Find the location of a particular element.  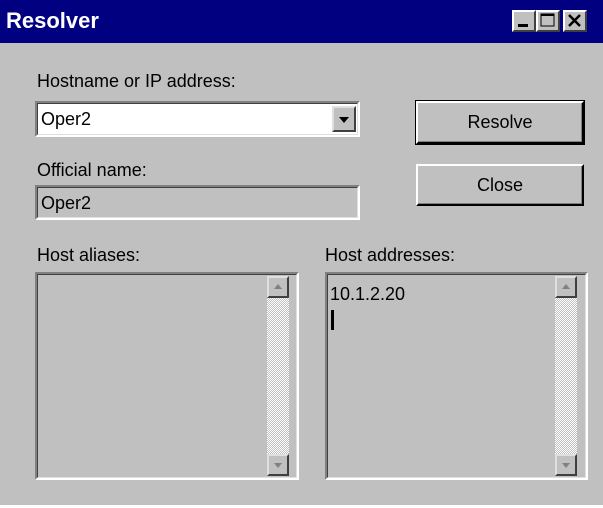

host-addresses-scrollbar is located at coordinates (566, 376).